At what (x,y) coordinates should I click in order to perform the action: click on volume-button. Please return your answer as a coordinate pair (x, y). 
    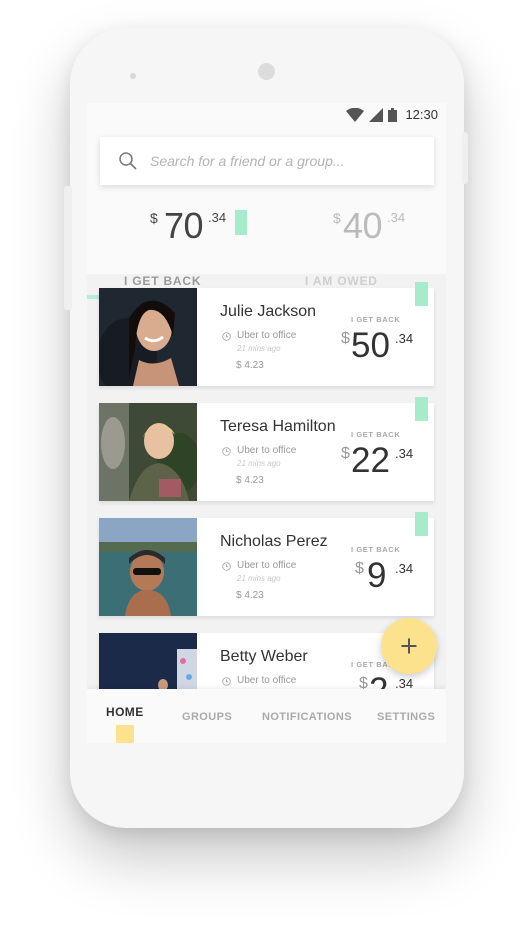
    Looking at the image, I should click on (68, 248).